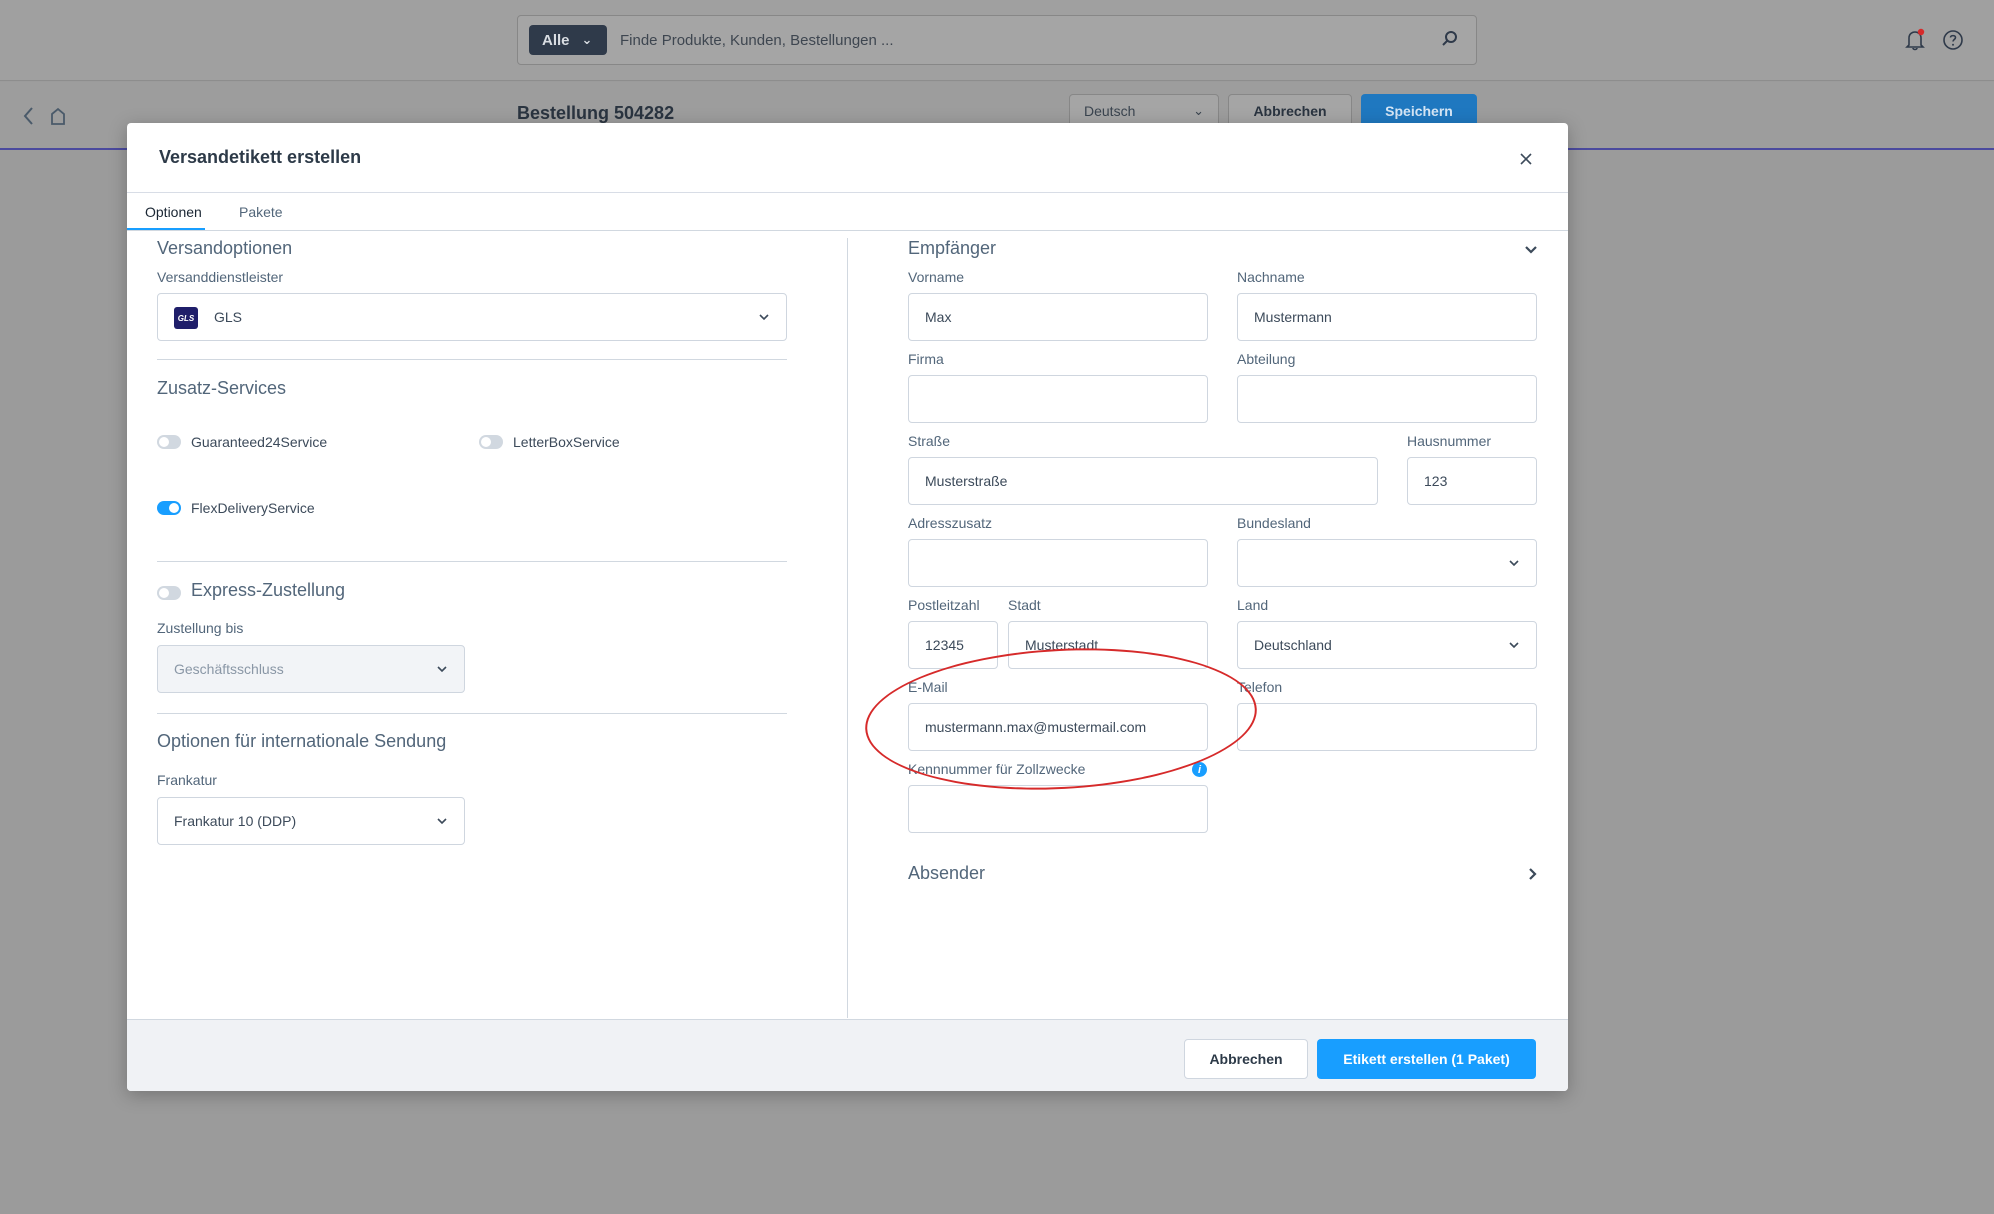  Describe the element at coordinates (1472, 481) in the screenshot. I see `housenumber-input: 123` at that location.